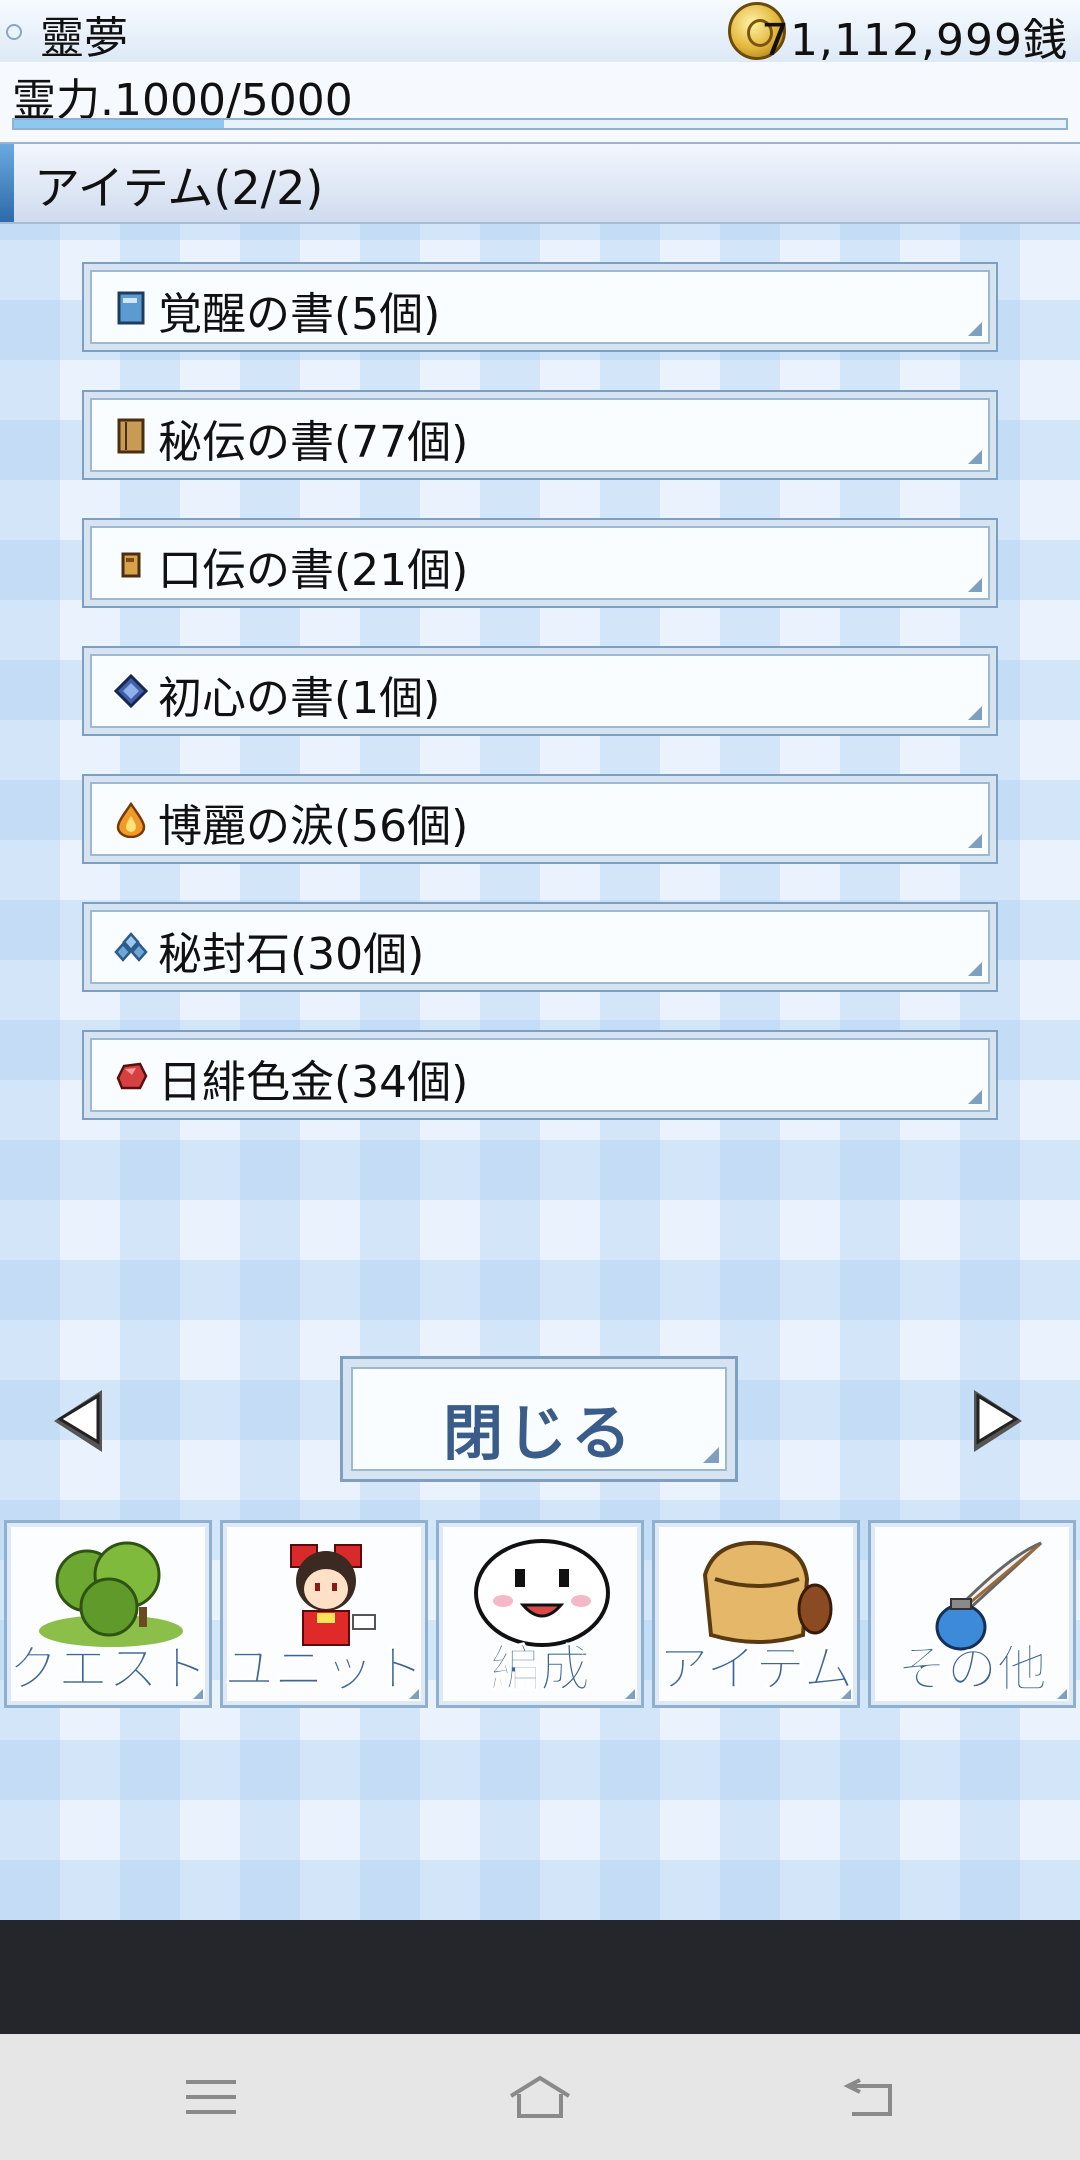  Describe the element at coordinates (756, 1669) in the screenshot. I see `menu-tab-label: アイテム` at that location.